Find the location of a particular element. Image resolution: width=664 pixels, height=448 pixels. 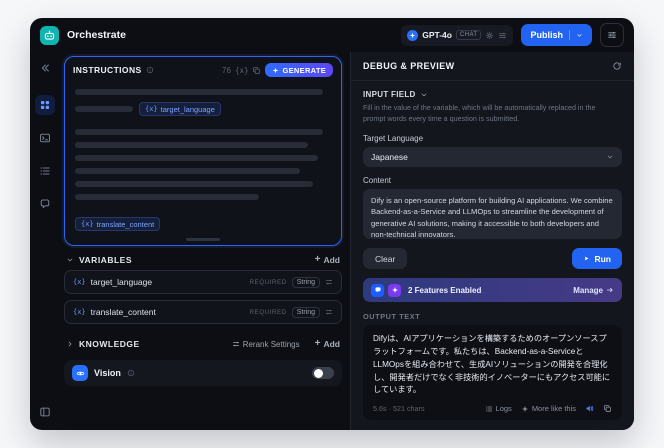

play-icon is located at coordinates (586, 258).